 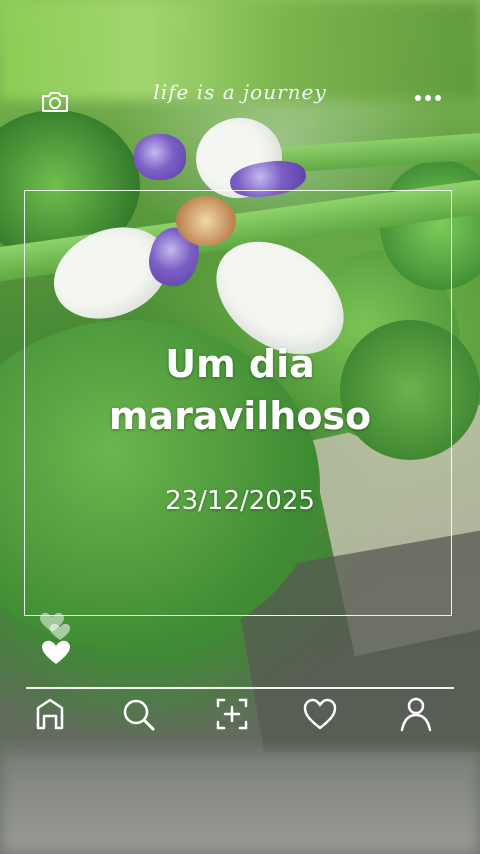 What do you see at coordinates (55, 102) in the screenshot?
I see `camera-icon` at bounding box center [55, 102].